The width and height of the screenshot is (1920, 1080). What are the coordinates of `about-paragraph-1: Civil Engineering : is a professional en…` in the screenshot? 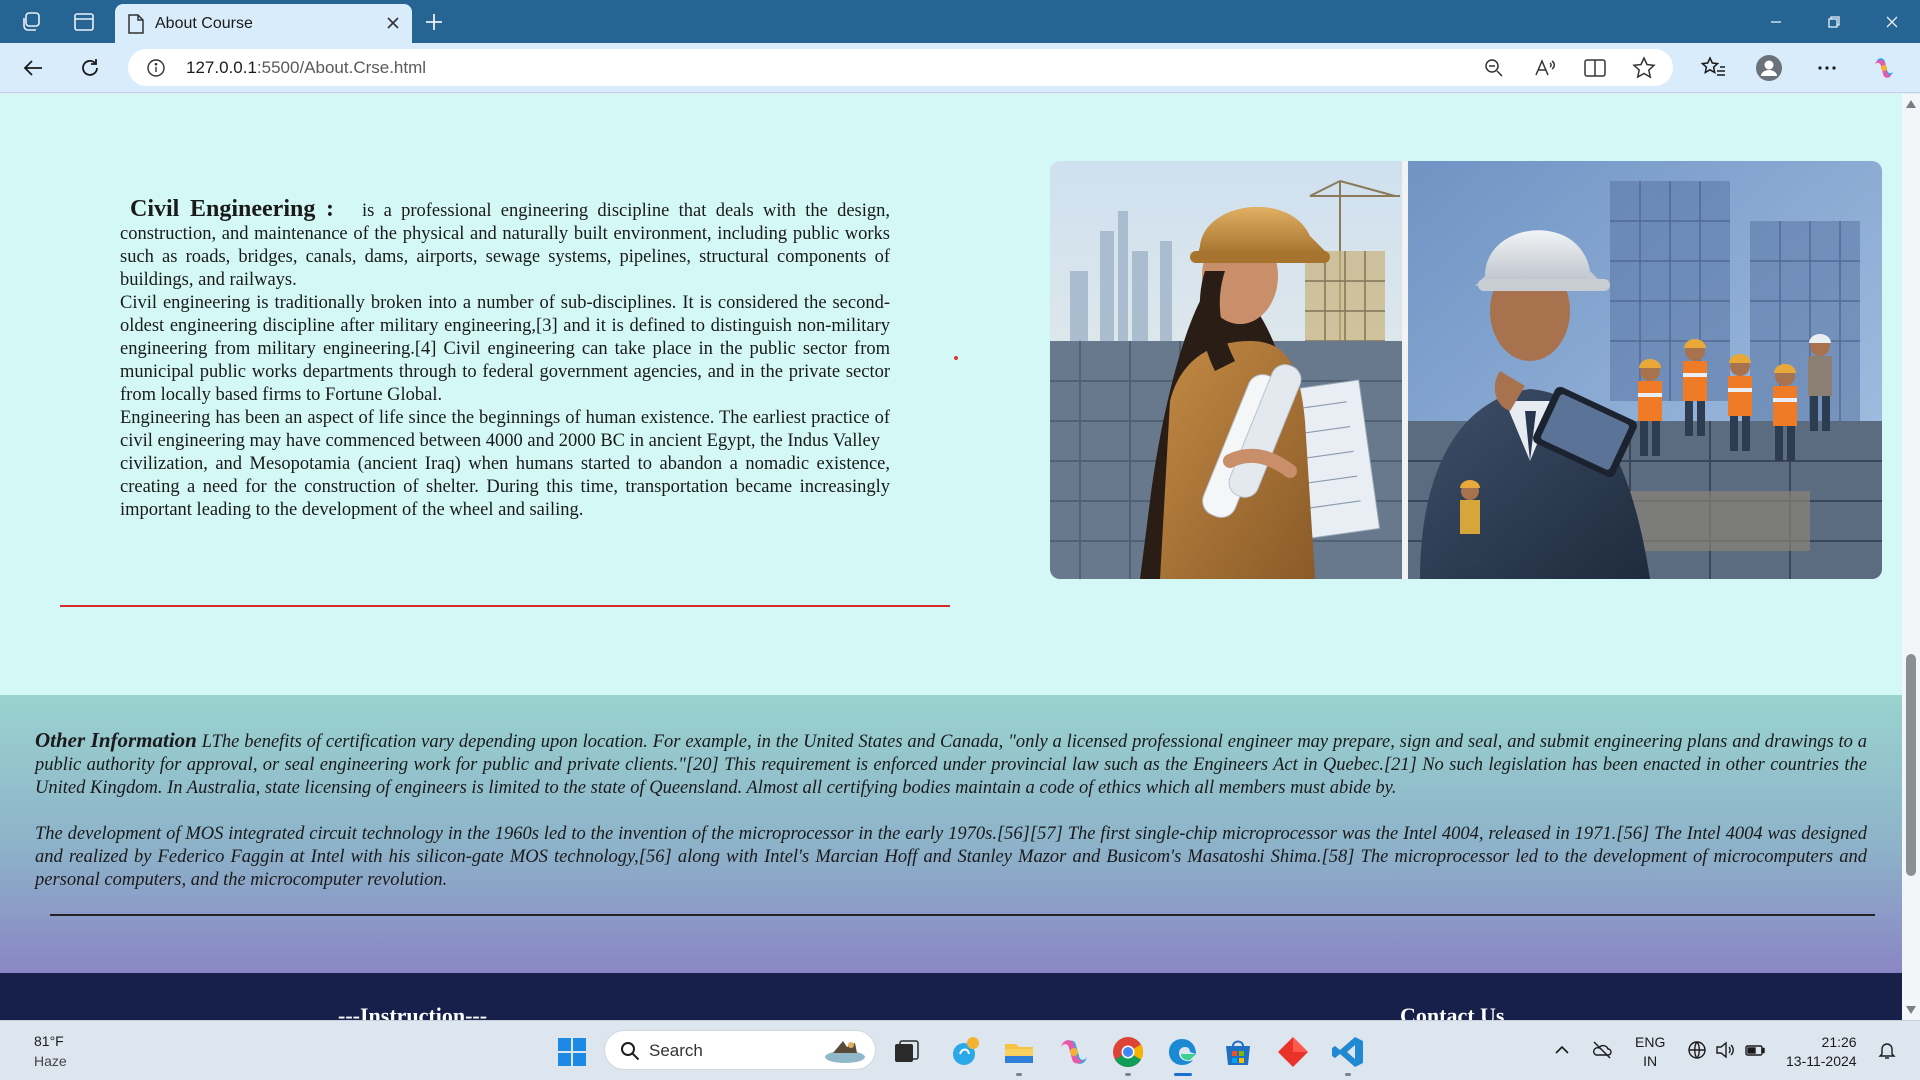 It's located at (505, 244).